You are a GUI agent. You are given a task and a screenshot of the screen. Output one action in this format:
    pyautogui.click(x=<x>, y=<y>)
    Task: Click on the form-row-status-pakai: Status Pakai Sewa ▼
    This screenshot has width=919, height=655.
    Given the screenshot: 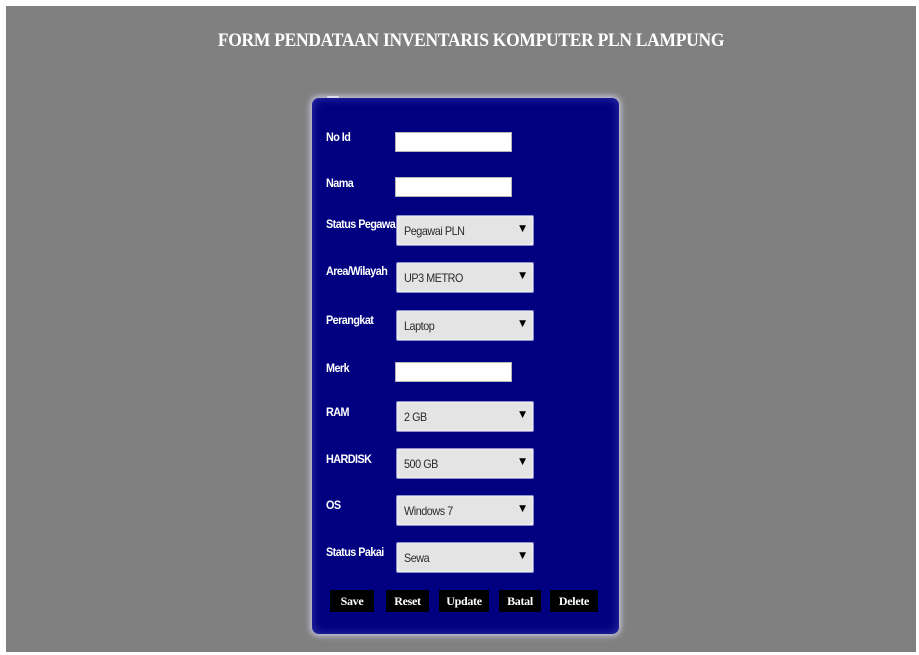 What is the action you would take?
    pyautogui.click(x=465, y=557)
    